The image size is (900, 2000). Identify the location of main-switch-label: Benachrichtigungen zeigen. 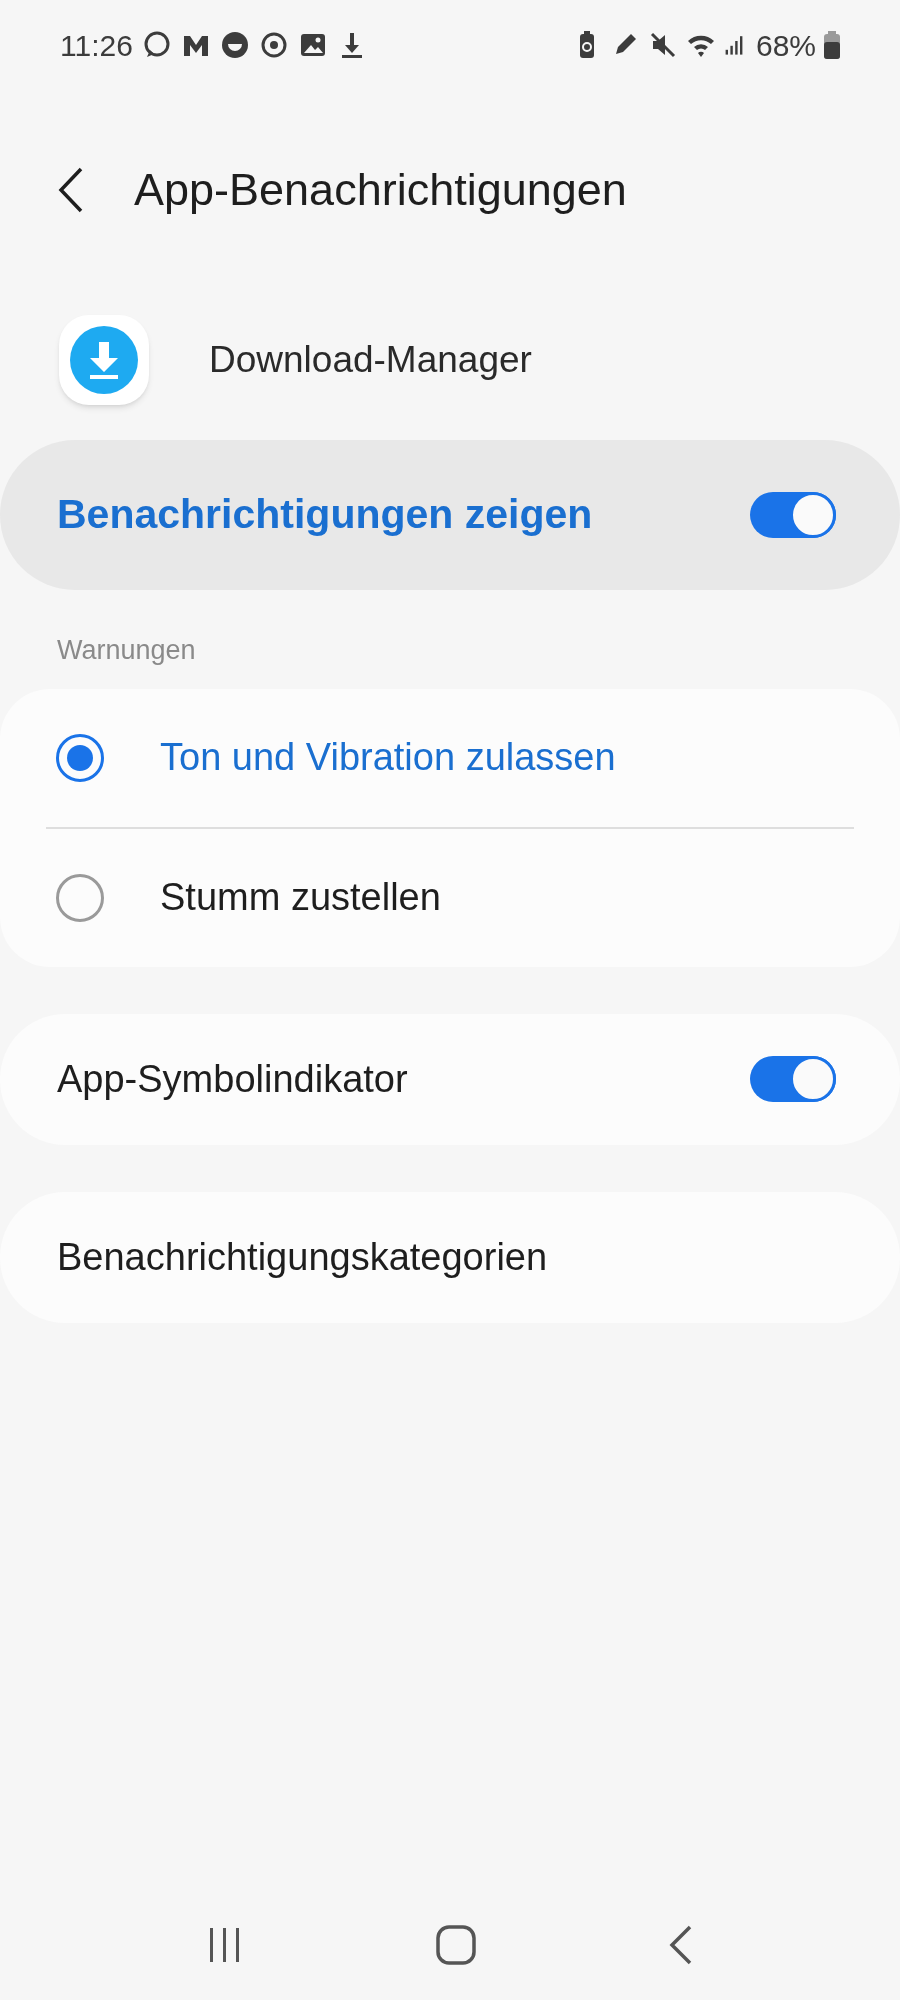
(325, 515).